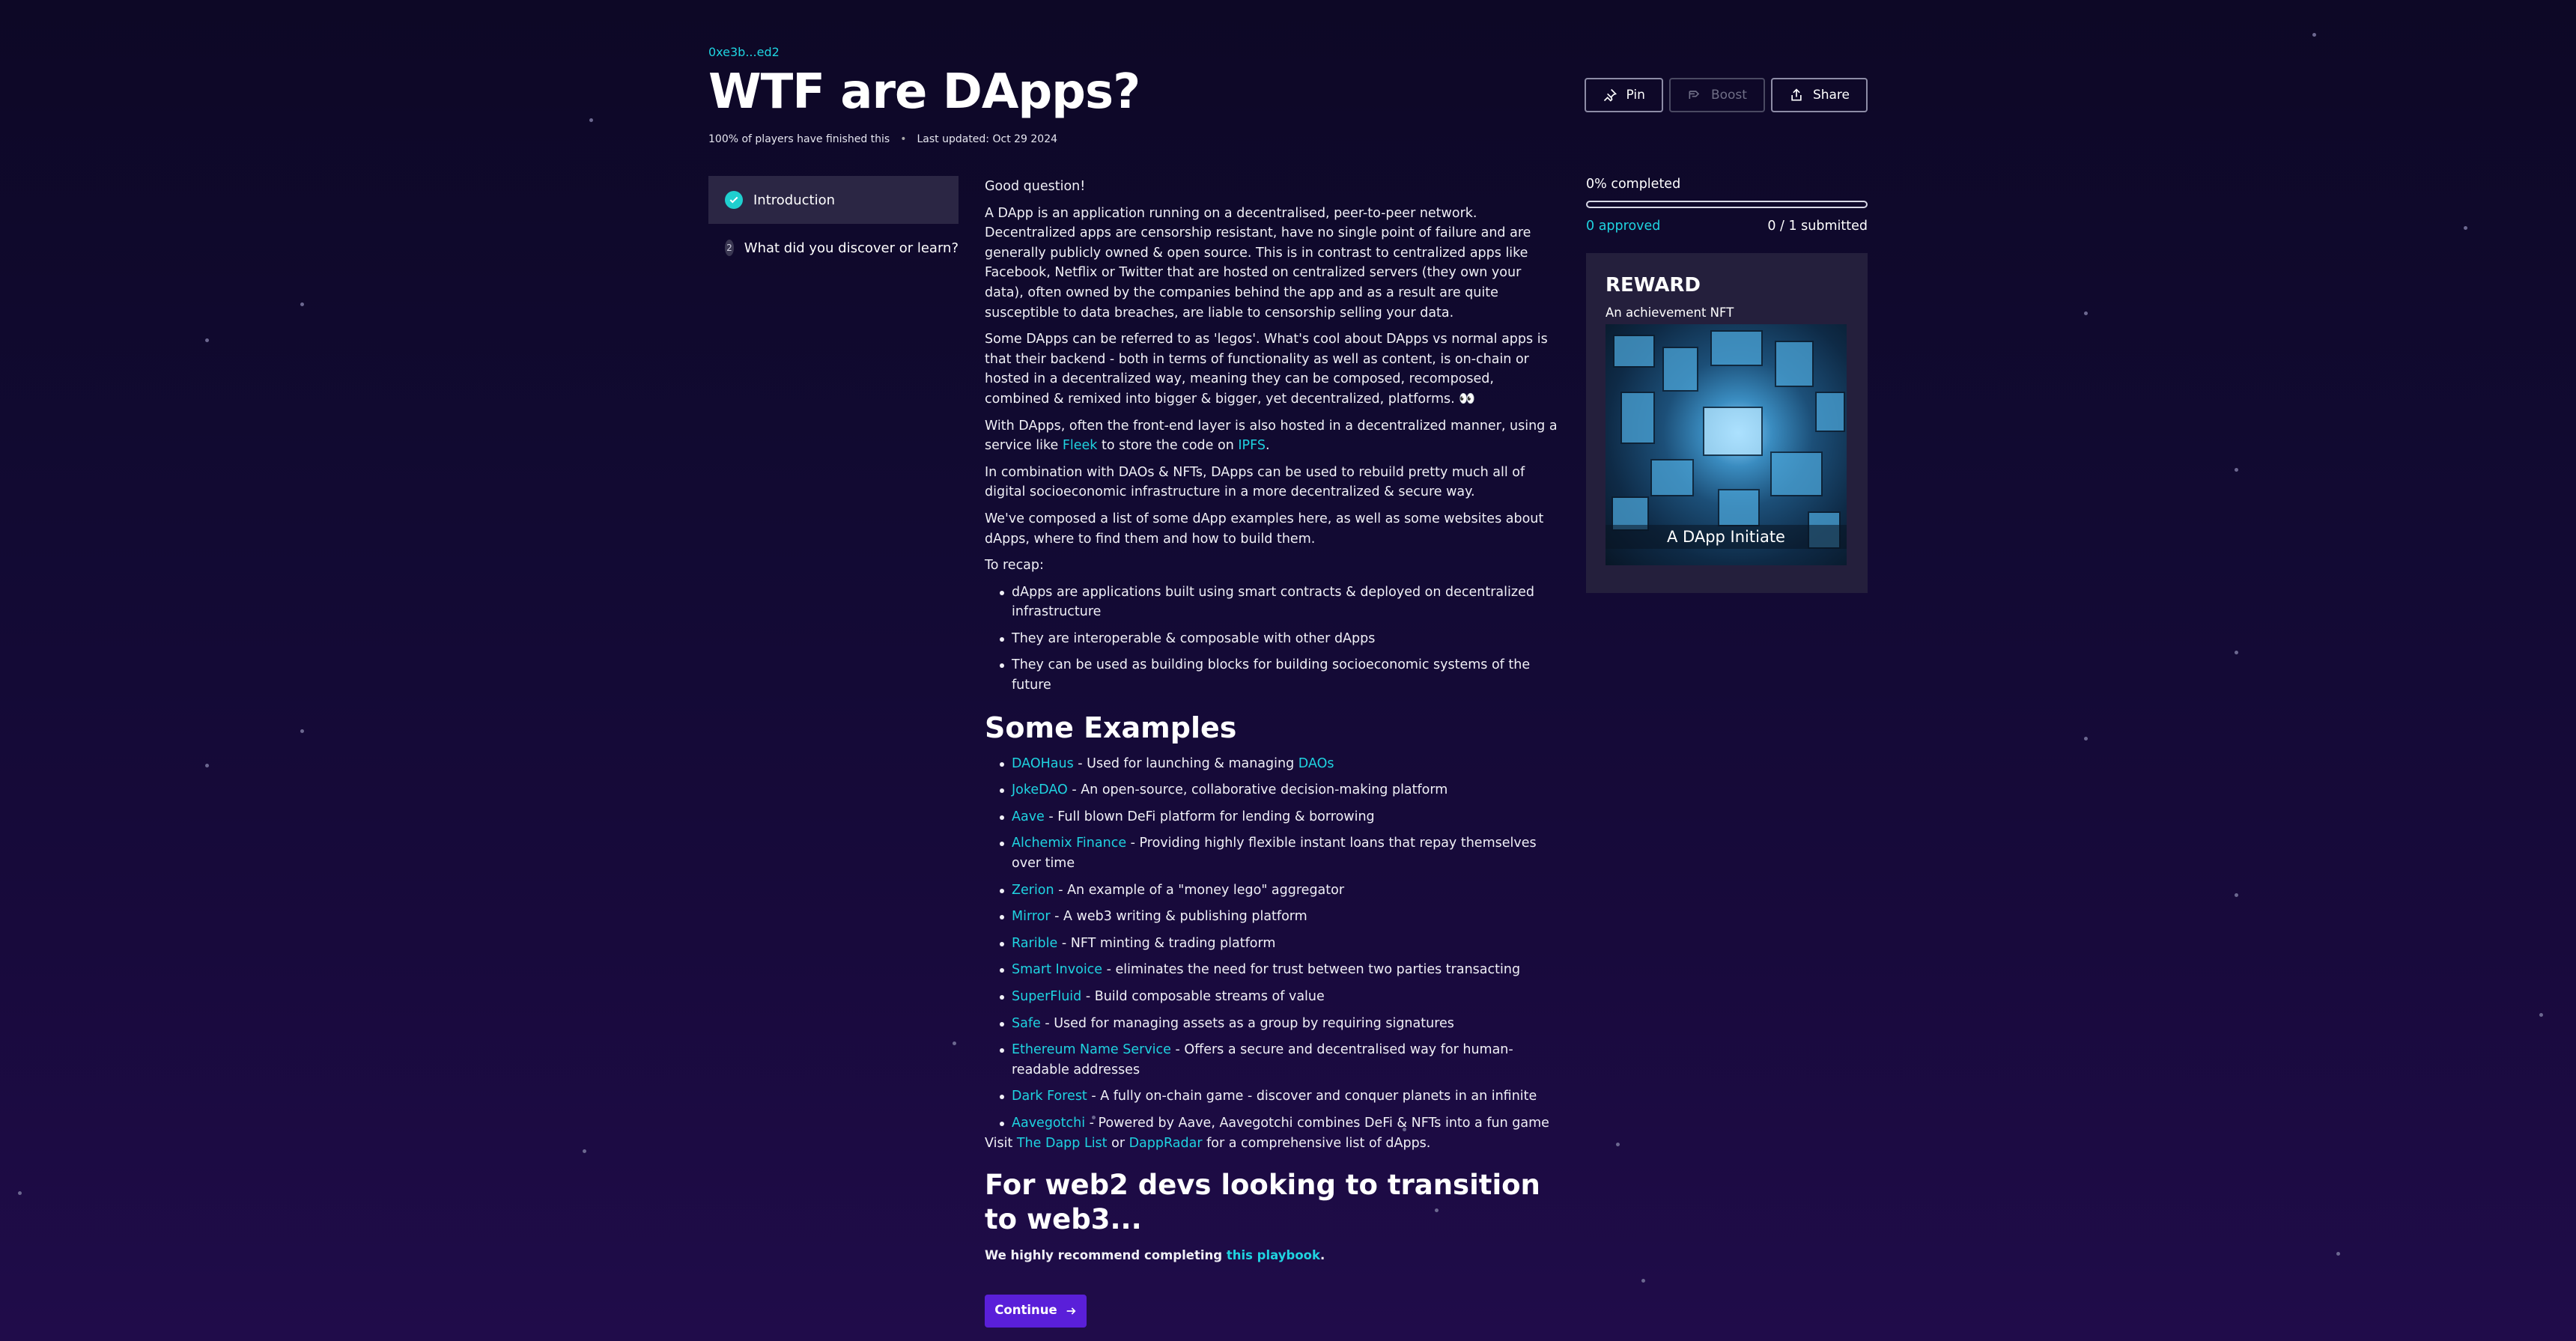  What do you see at coordinates (1071, 1311) in the screenshot?
I see `arrow-right-icon` at bounding box center [1071, 1311].